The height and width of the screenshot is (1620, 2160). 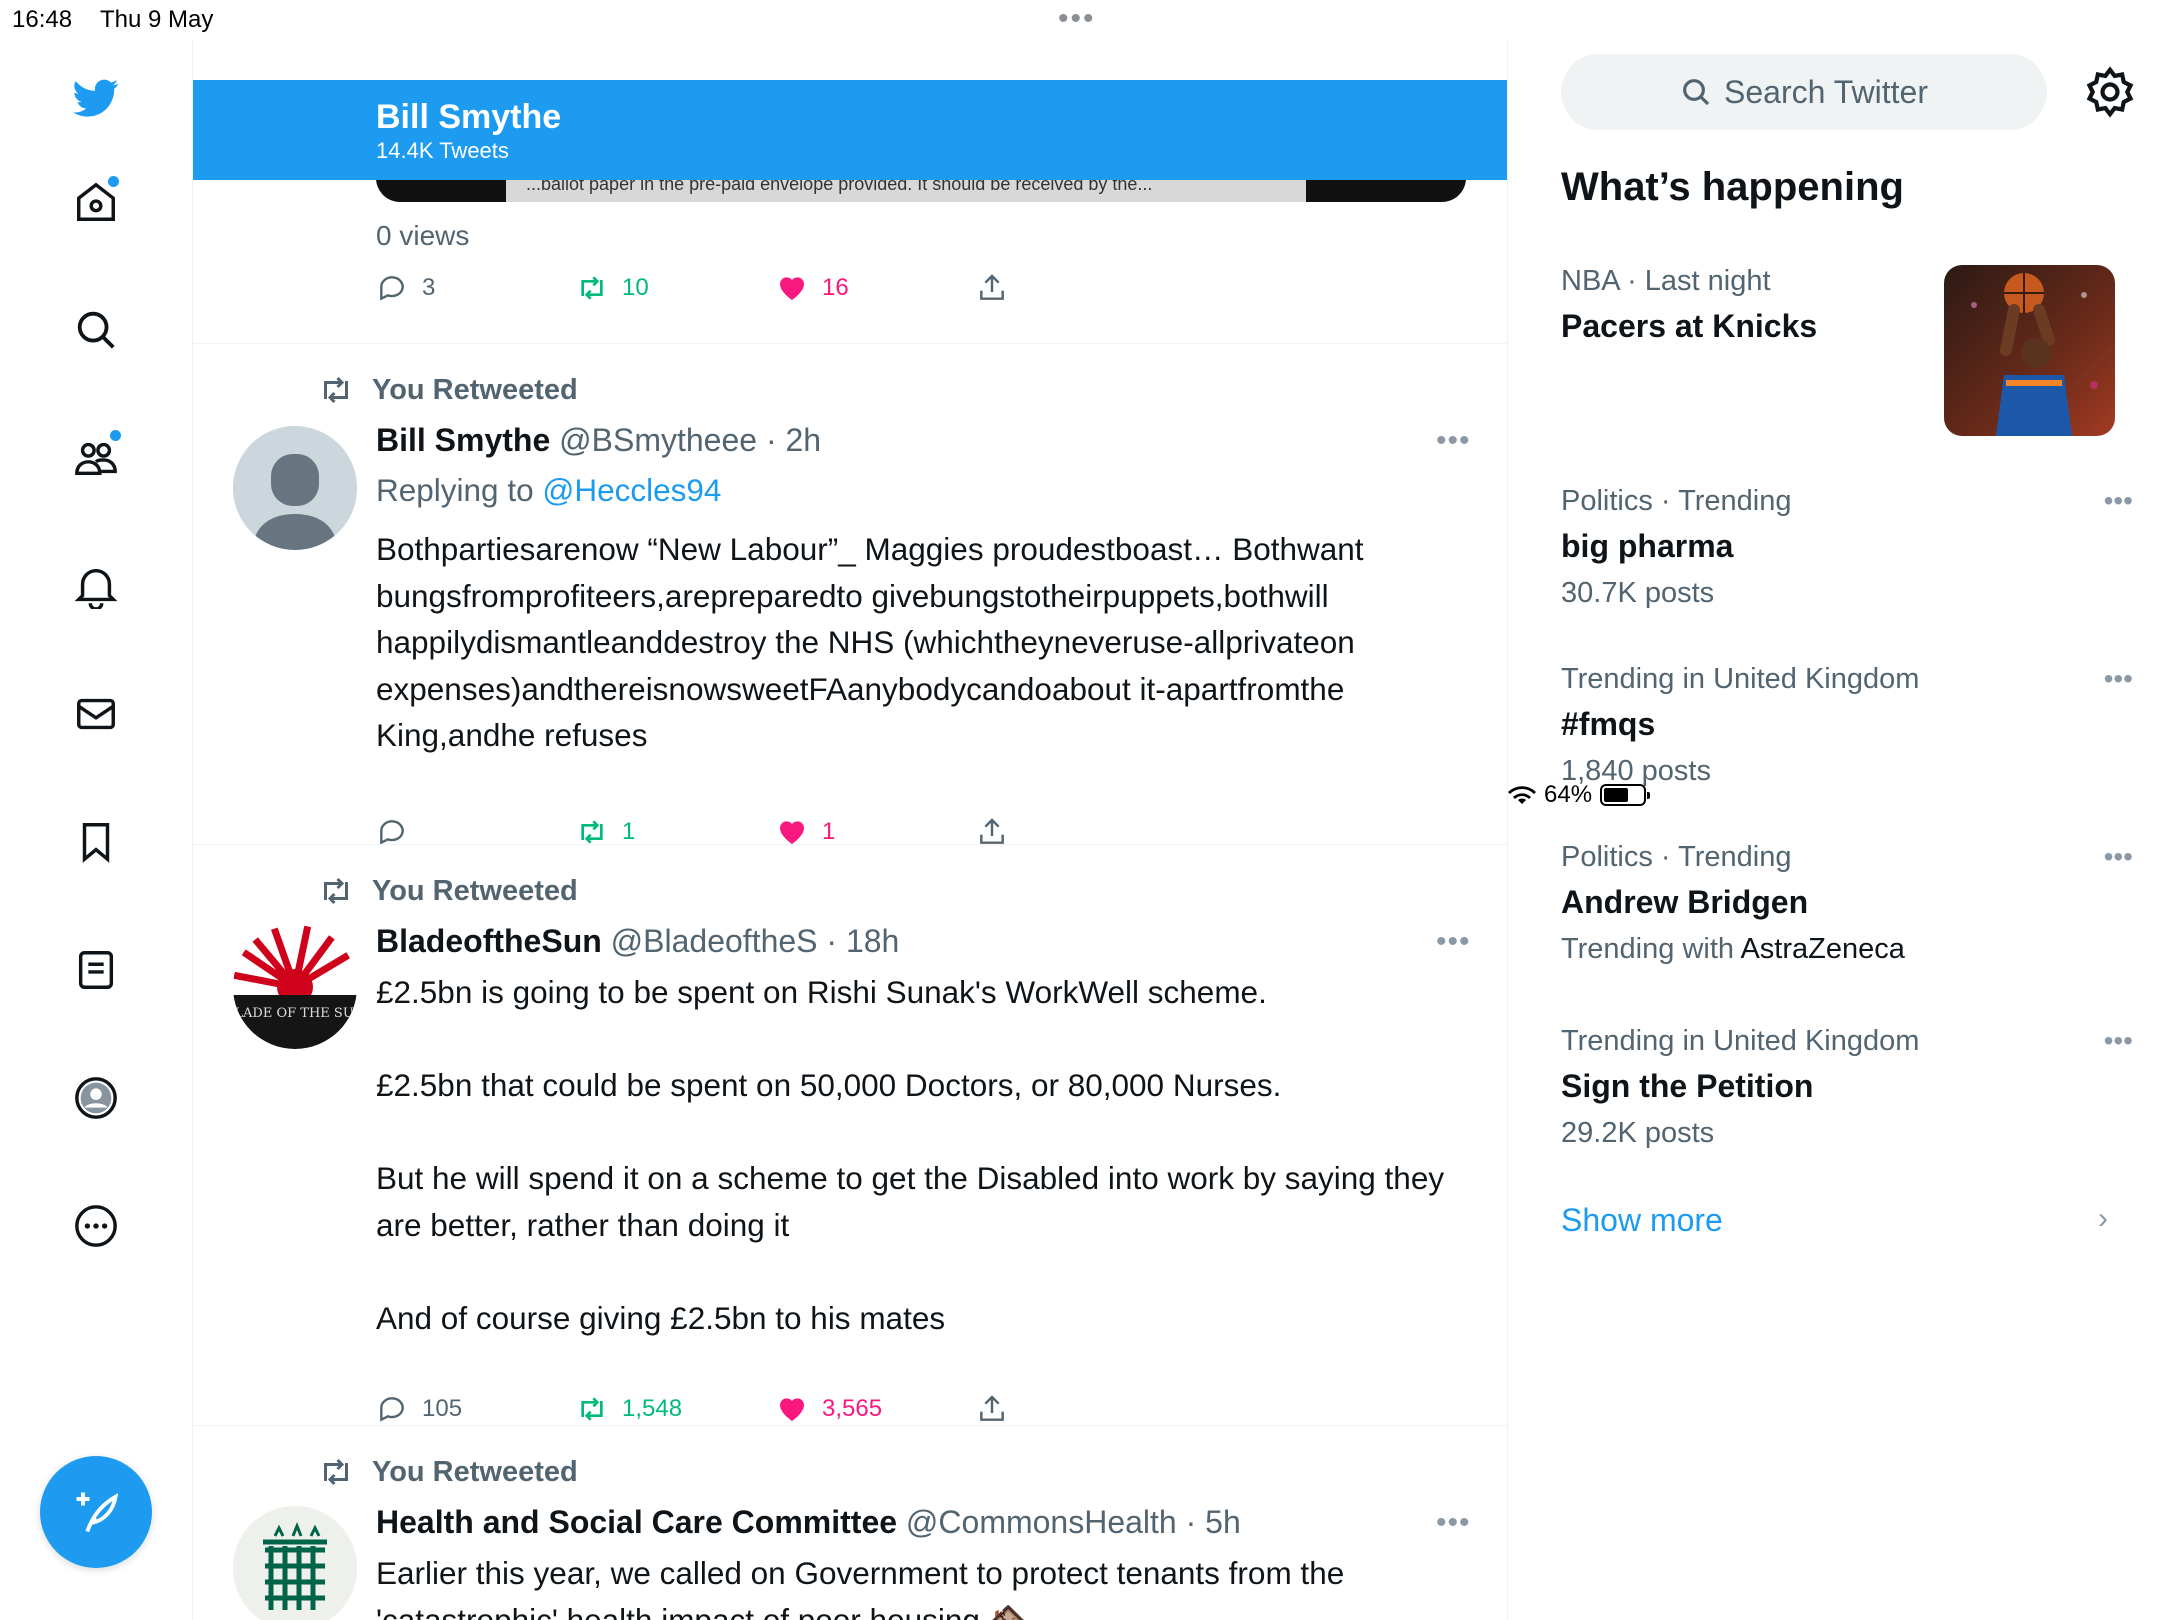 I want to click on author-name: BladeoftheSun, so click(x=489, y=941).